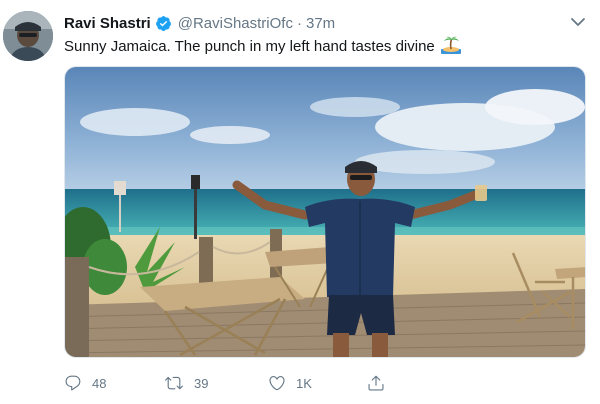  What do you see at coordinates (290, 383) in the screenshot?
I see `like-button: 1K` at bounding box center [290, 383].